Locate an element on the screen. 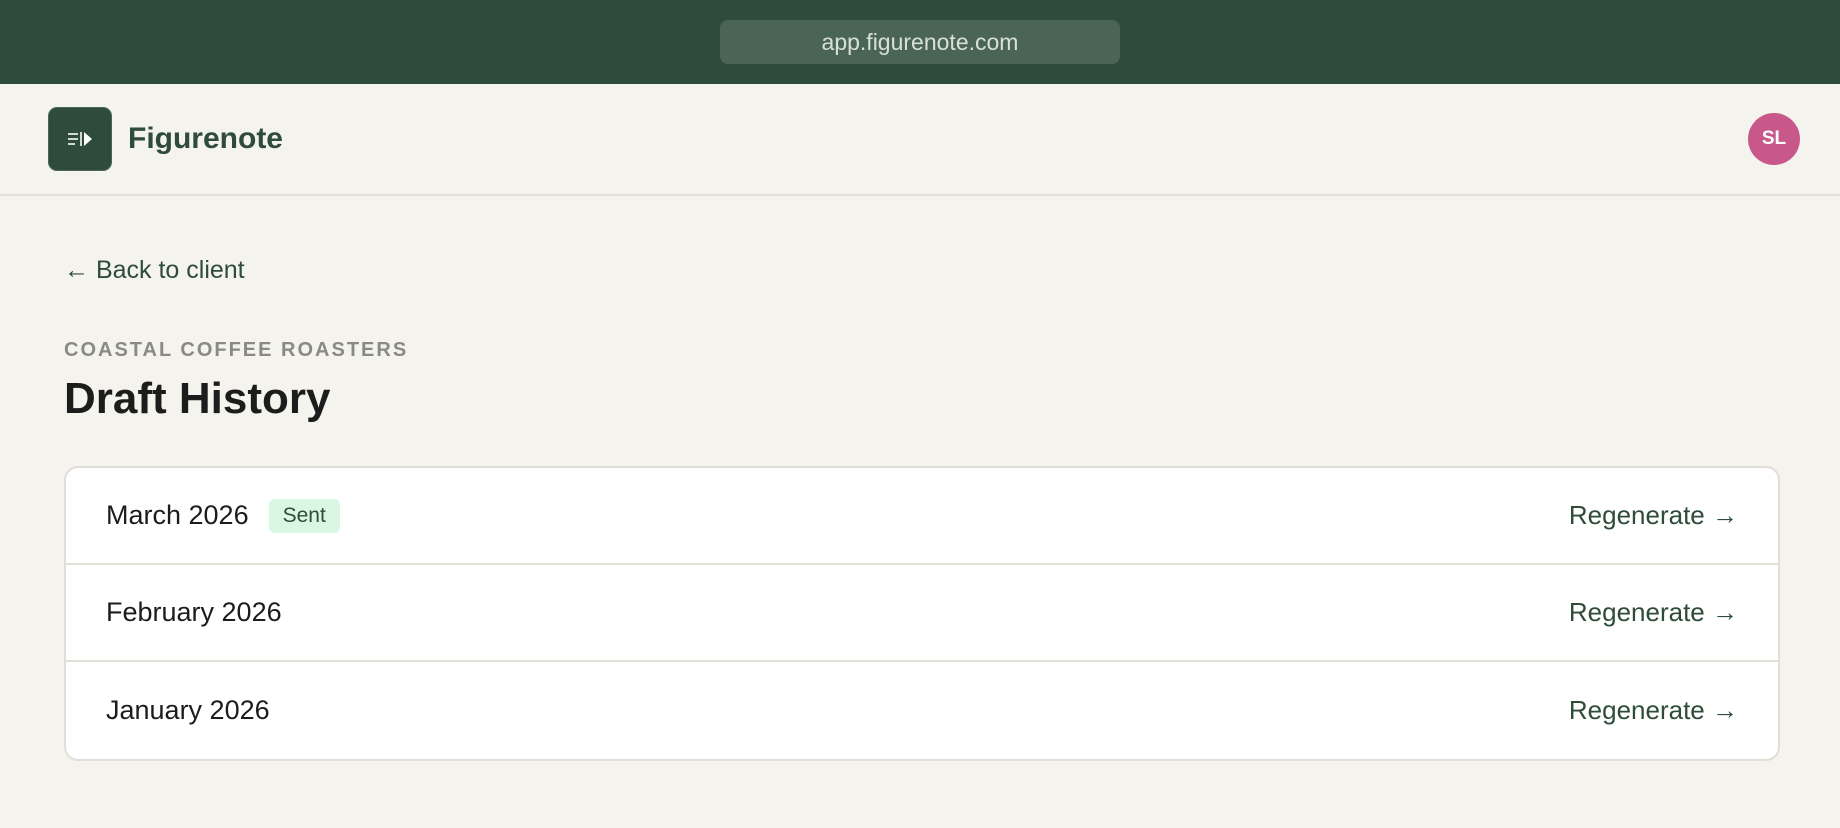 The height and width of the screenshot is (828, 1840). draft-month: March 2026 is located at coordinates (177, 515).